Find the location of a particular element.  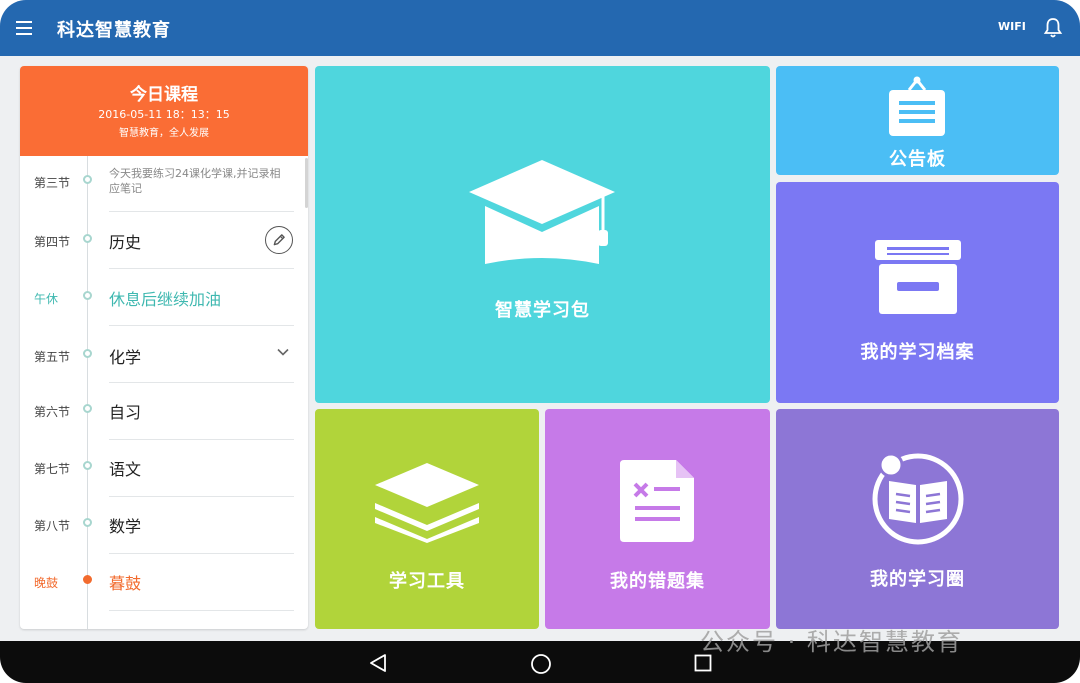

schedule-header: 今日课程 2016-05-11 18：13：15 智慧教育，全人发展 is located at coordinates (164, 111).